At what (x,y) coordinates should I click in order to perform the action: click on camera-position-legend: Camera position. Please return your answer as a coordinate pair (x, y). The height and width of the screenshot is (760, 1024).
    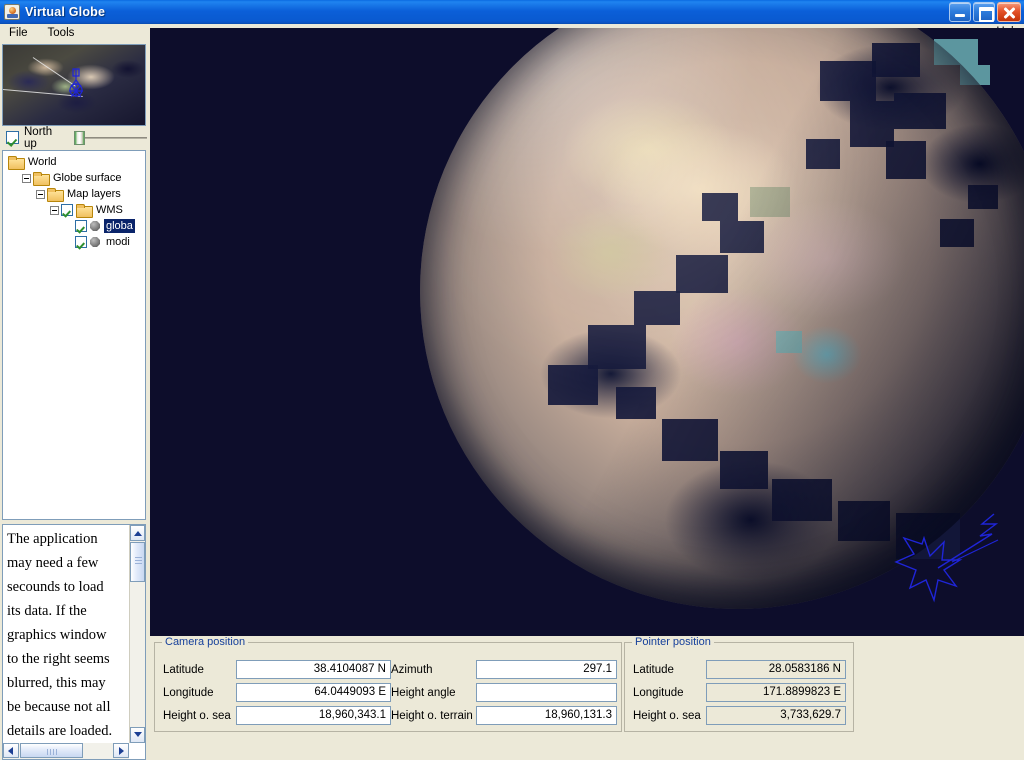
    Looking at the image, I should click on (205, 642).